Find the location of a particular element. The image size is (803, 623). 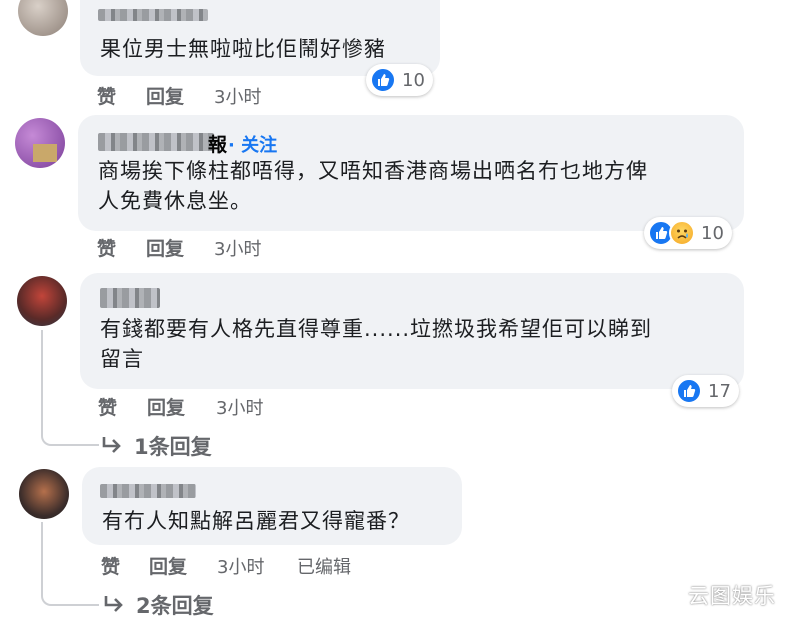

comment-text-line1: 商場挨下條柱都唔得，又唔知香港商場出哂名冇乜地方俾 is located at coordinates (373, 171).